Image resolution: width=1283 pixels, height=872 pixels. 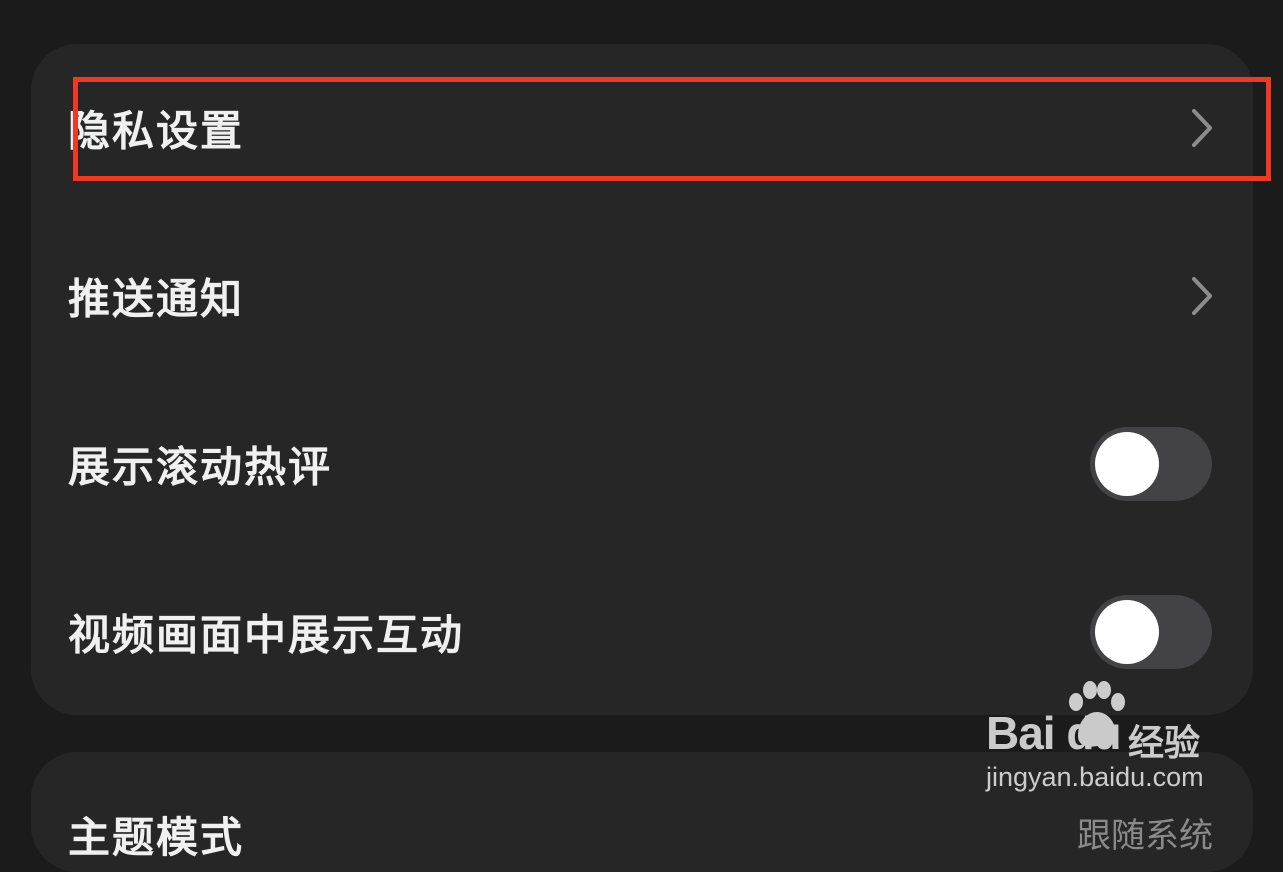 I want to click on settings-card-next: 主题模式 跟随系统, so click(x=642, y=812).